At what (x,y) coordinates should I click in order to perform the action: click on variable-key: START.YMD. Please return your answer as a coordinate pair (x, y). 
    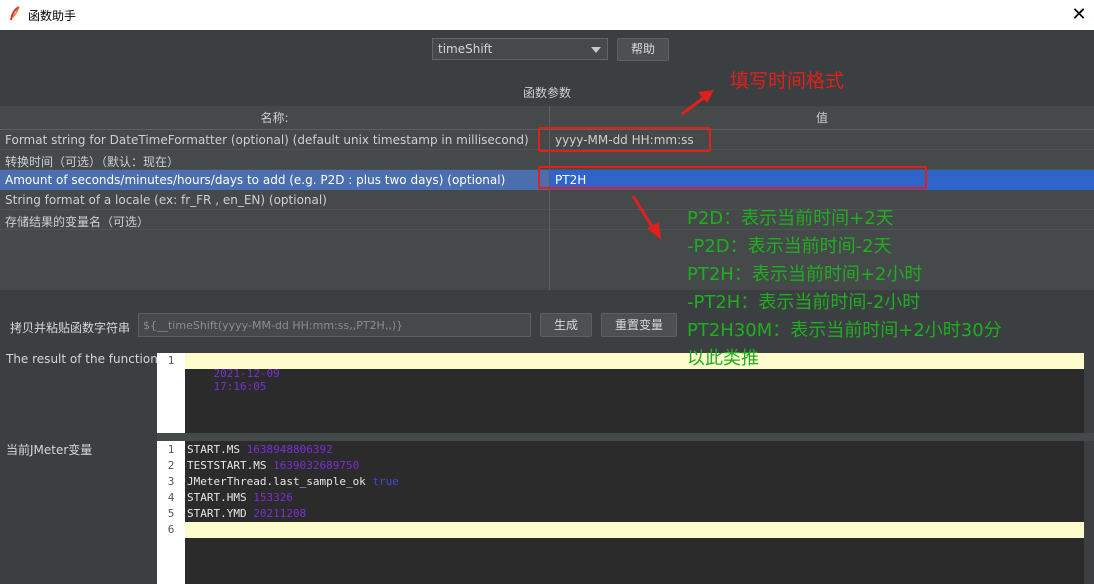
    Looking at the image, I should click on (217, 513).